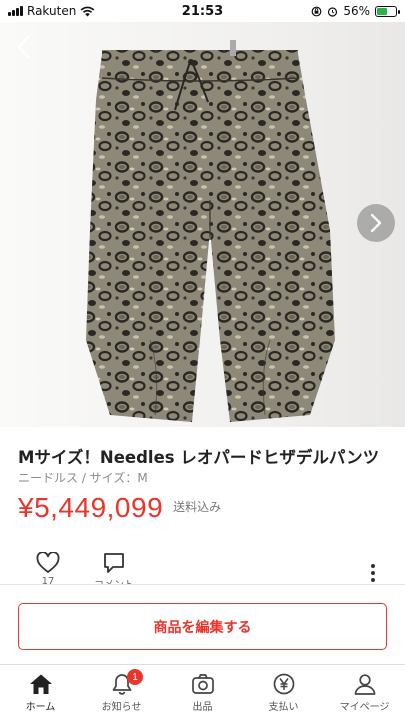  I want to click on actions-row: 17 コメント, so click(202, 571).